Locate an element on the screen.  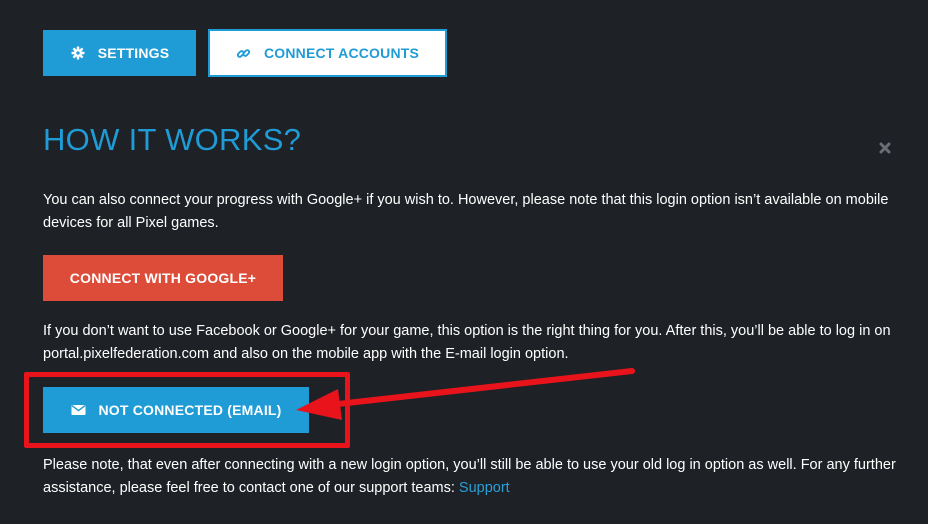
gear-icon is located at coordinates (78, 53).